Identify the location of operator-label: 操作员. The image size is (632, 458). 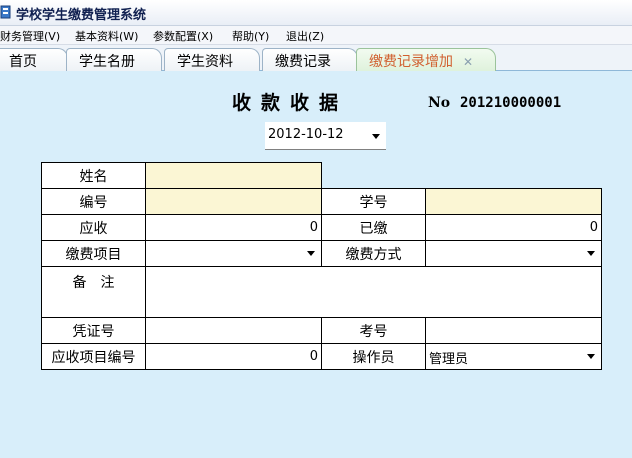
(373, 356).